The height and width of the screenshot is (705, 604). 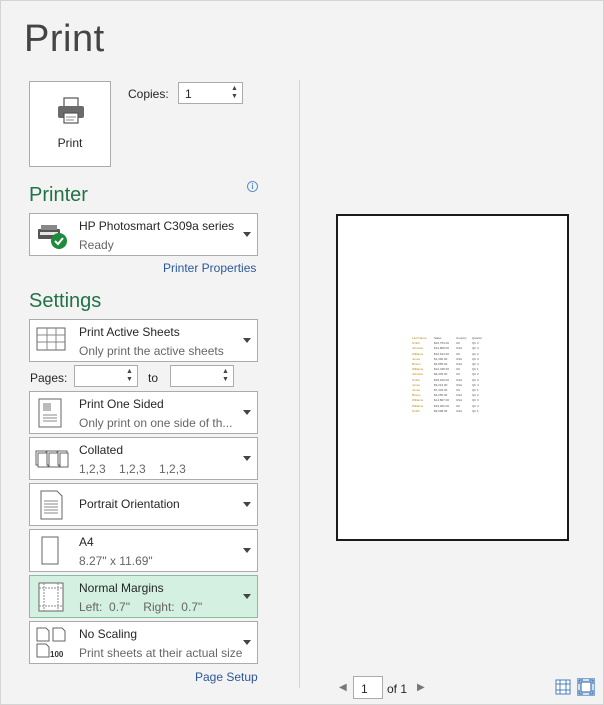 What do you see at coordinates (157, 226) in the screenshot?
I see `printer-name: HP Photosmart C309a series` at bounding box center [157, 226].